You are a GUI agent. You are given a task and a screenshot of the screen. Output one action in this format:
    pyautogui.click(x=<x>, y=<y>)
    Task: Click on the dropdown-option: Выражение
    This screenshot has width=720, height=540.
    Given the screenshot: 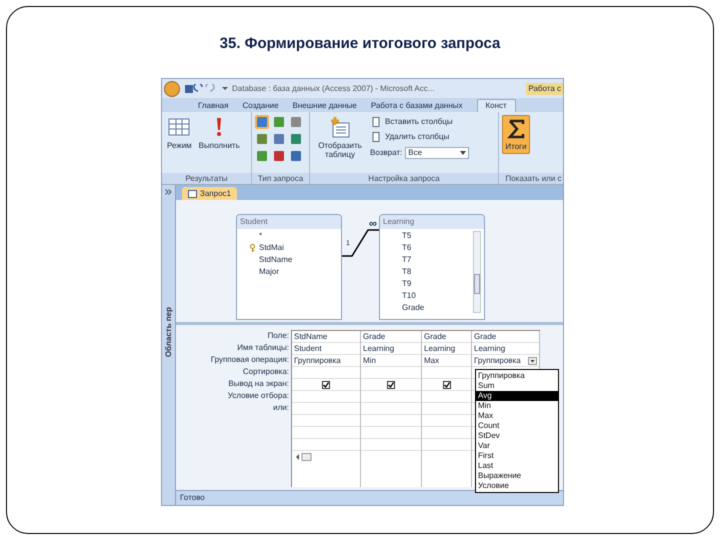 What is the action you would take?
    pyautogui.click(x=517, y=476)
    